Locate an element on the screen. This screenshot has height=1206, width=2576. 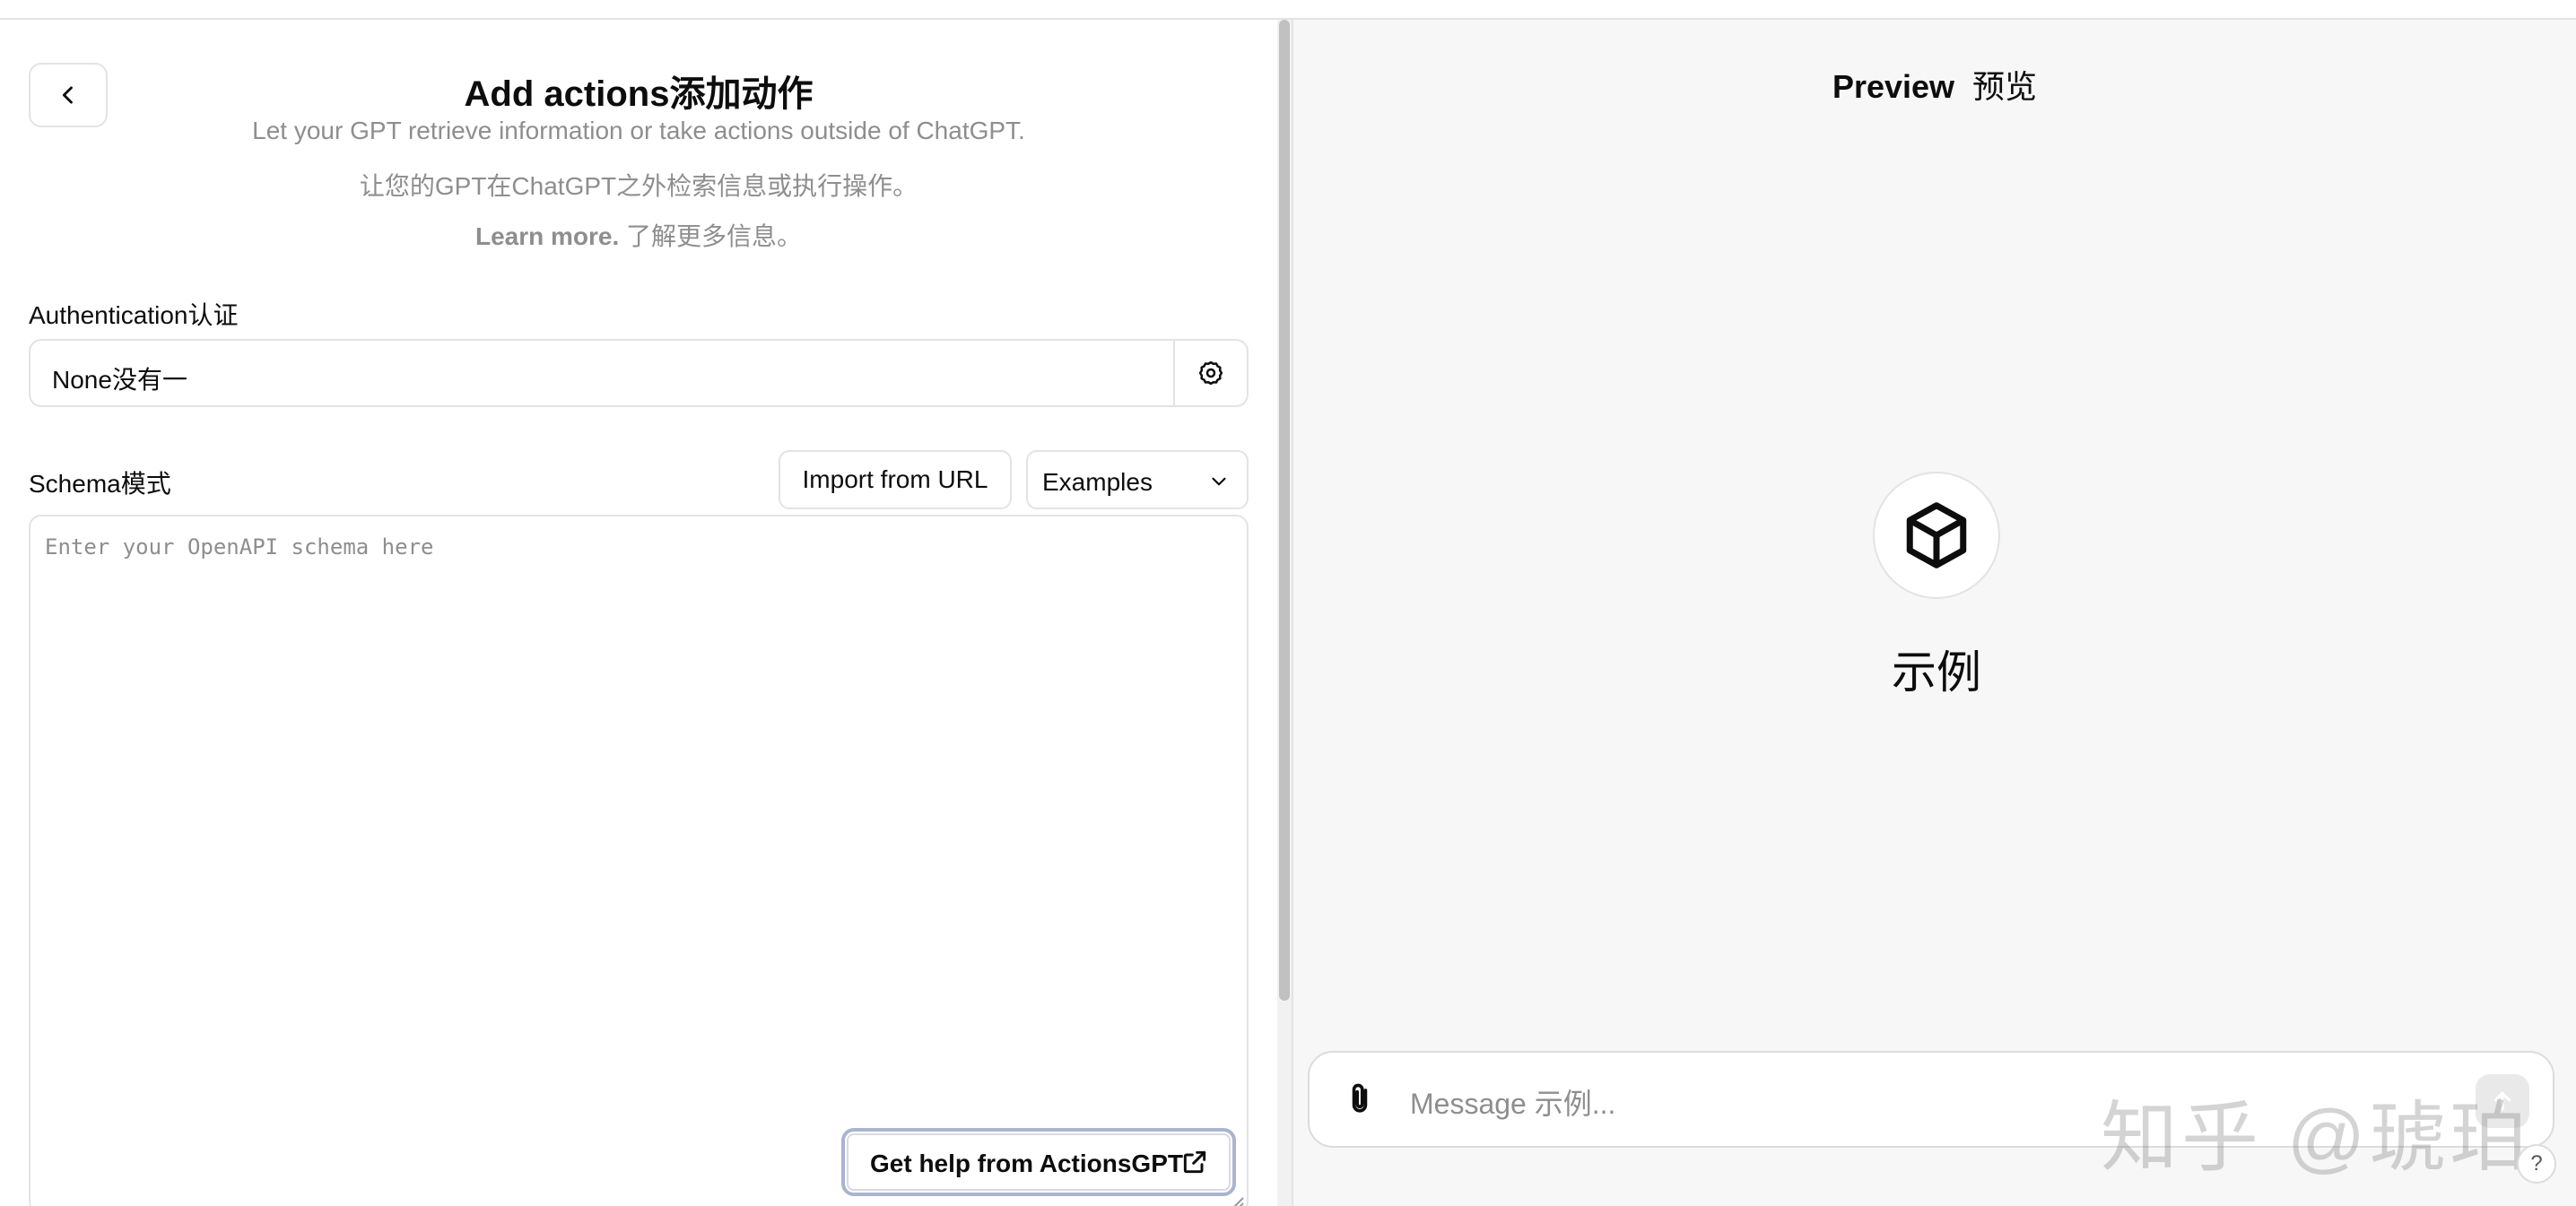
import-from-url-button: Import from URL is located at coordinates (895, 479).